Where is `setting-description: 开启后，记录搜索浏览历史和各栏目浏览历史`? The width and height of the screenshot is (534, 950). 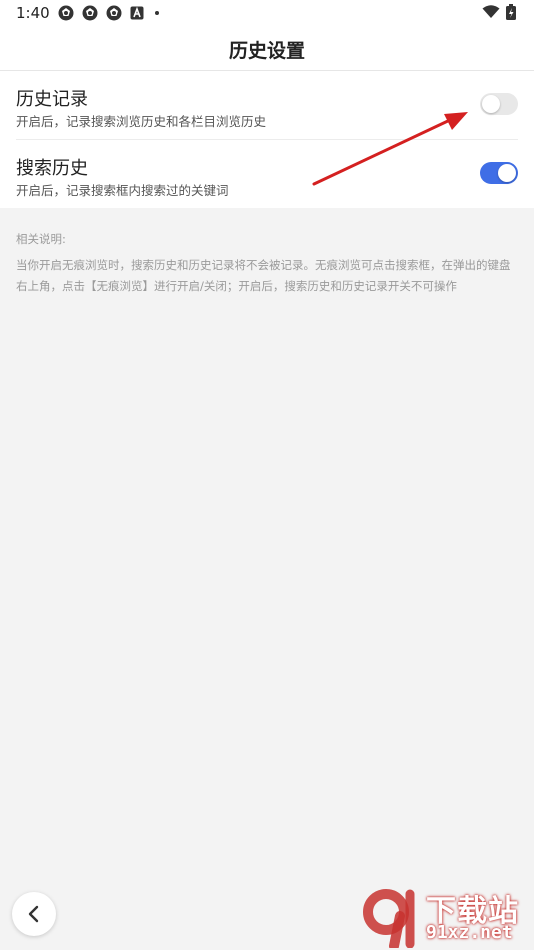
setting-description: 开启后，记录搜索浏览历史和各栏目浏览历史 is located at coordinates (141, 121).